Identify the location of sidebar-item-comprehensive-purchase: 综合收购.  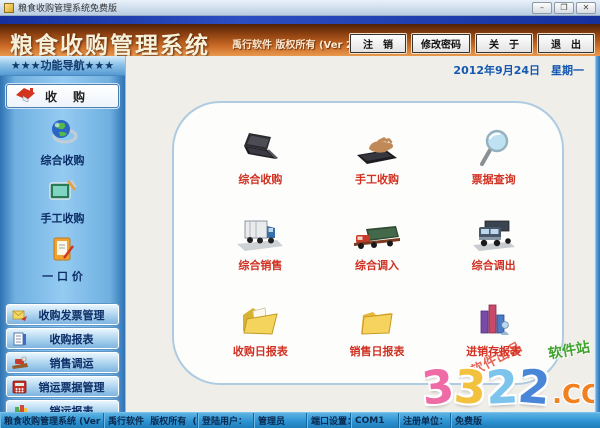
(62, 143).